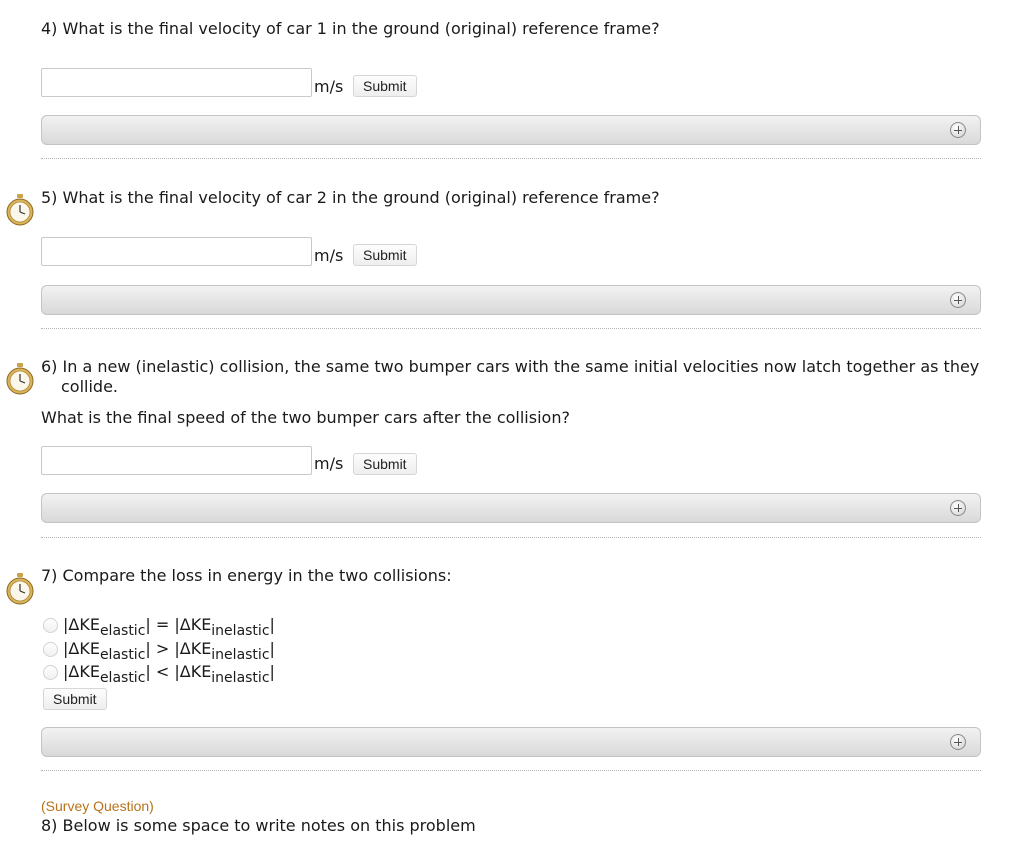  What do you see at coordinates (511, 130) in the screenshot?
I see `hint-bar-q4` at bounding box center [511, 130].